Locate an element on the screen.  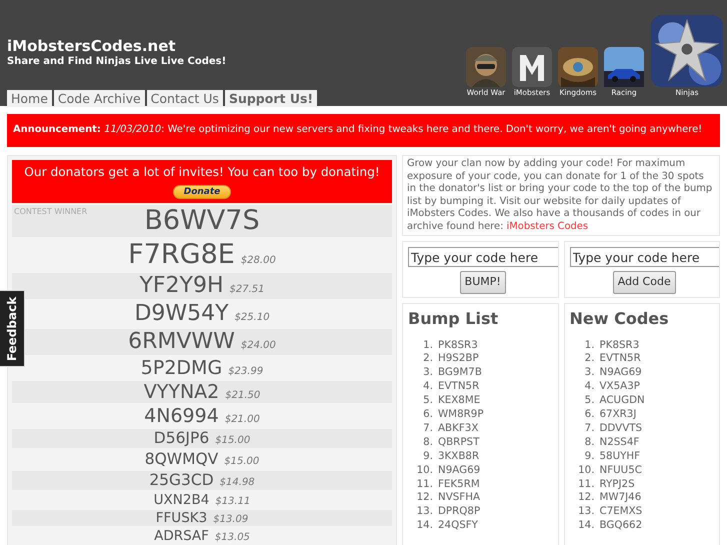
list-code: 58UYHF is located at coordinates (620, 457).